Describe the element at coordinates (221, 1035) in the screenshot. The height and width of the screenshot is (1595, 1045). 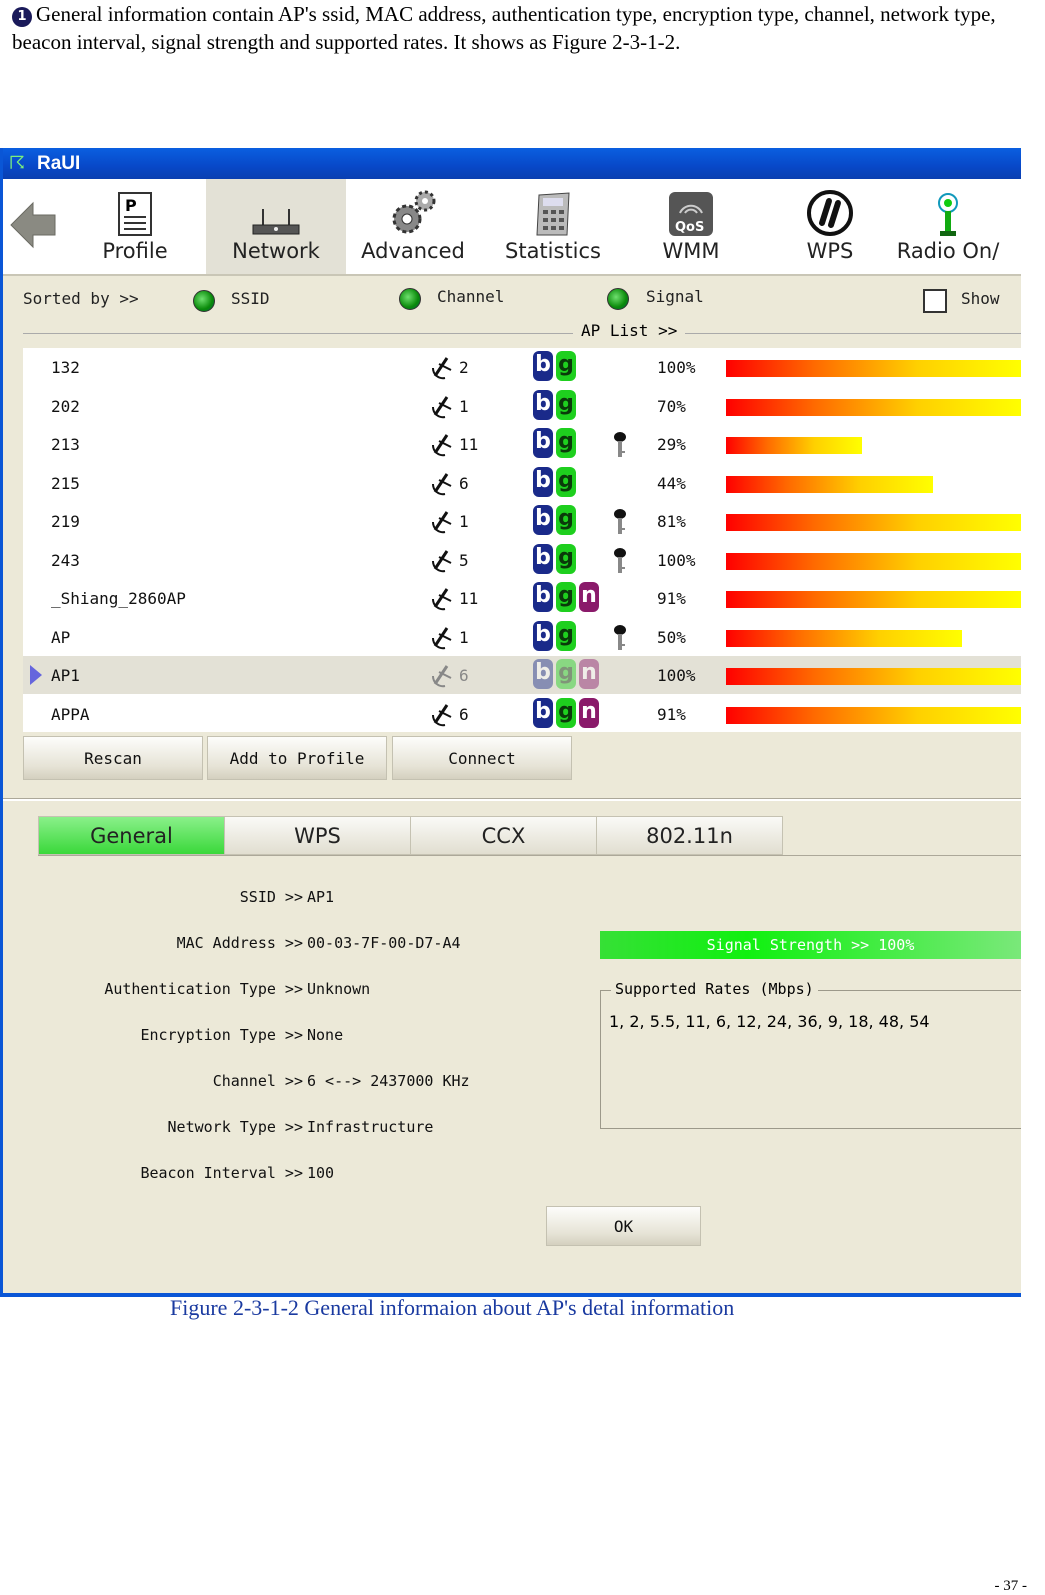
I see `enc-field-label: Encryption Type >>` at that location.